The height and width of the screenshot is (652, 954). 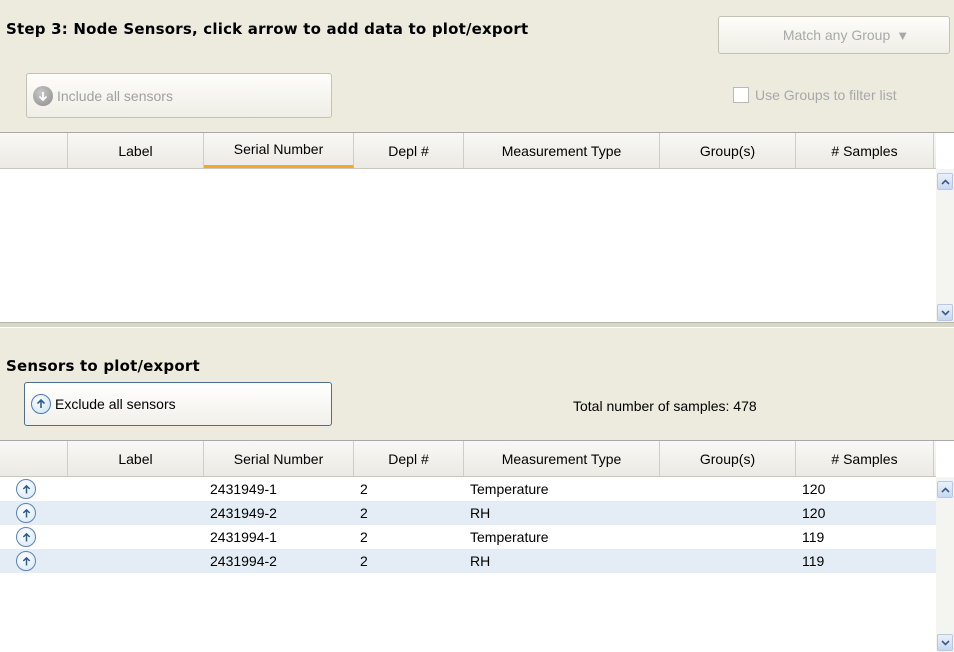 I want to click on serial-number-cell: 2431994-1, so click(x=243, y=537).